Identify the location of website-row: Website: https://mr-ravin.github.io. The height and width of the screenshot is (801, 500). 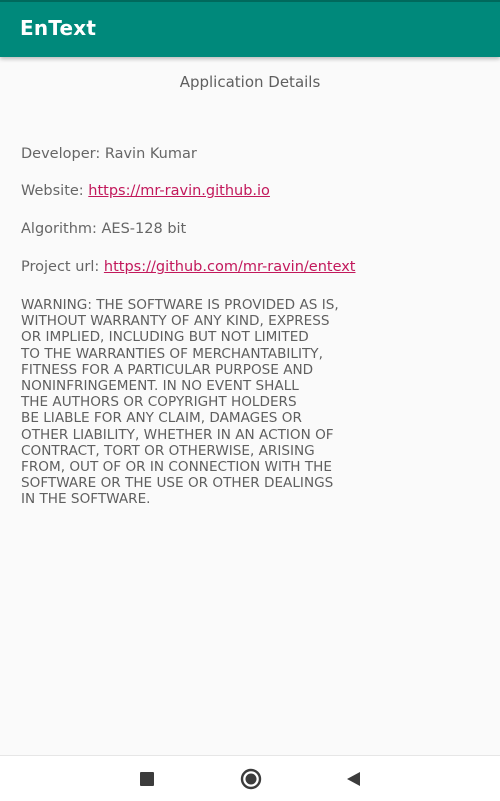
(145, 191).